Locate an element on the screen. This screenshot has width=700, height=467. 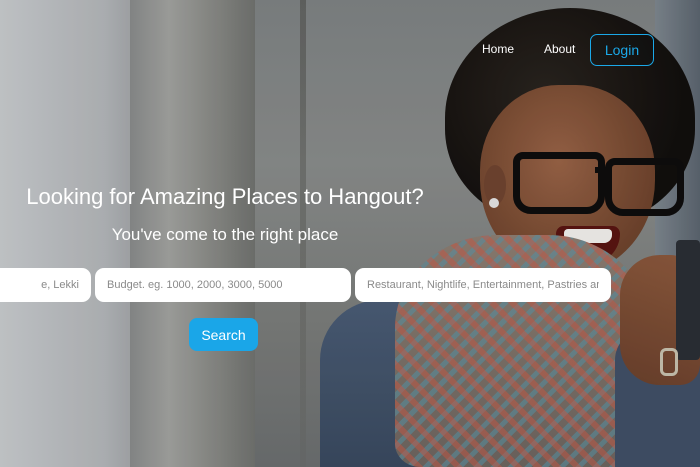
search-button: Search is located at coordinates (223, 334).